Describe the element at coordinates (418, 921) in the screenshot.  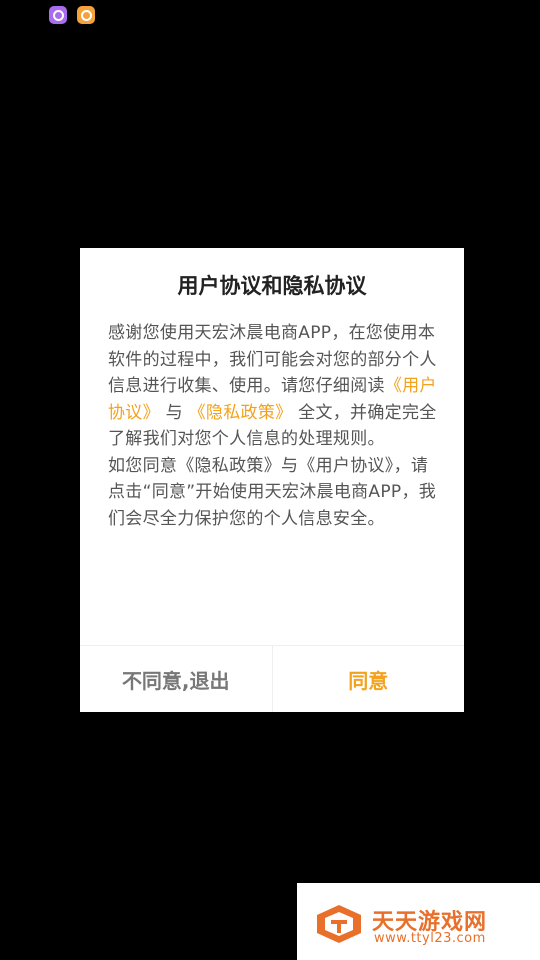
I see `watermark: 天天游戏网 www.ttyl23.com` at that location.